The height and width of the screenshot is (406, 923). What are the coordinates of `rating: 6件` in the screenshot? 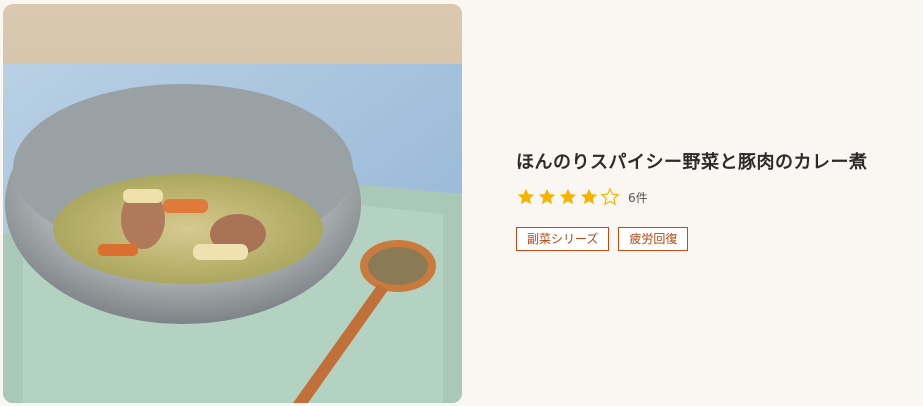 It's located at (716, 197).